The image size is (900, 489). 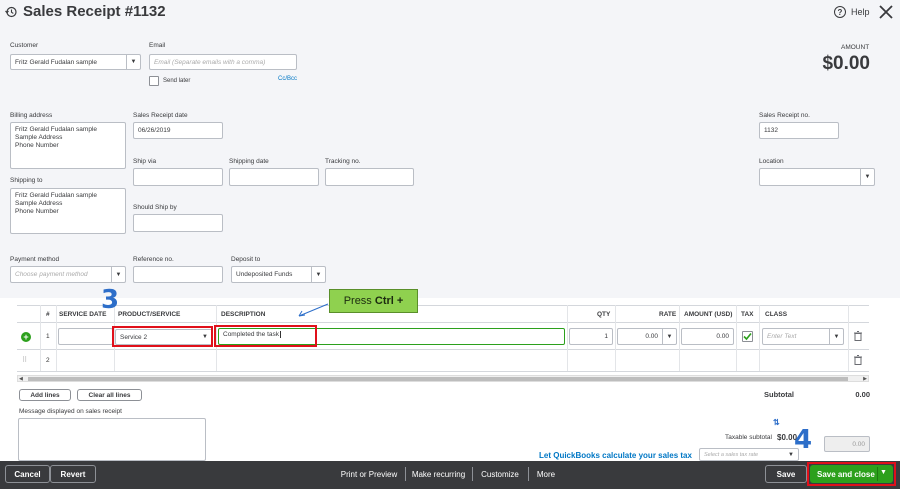 I want to click on amount-input: 0.00, so click(x=707, y=336).